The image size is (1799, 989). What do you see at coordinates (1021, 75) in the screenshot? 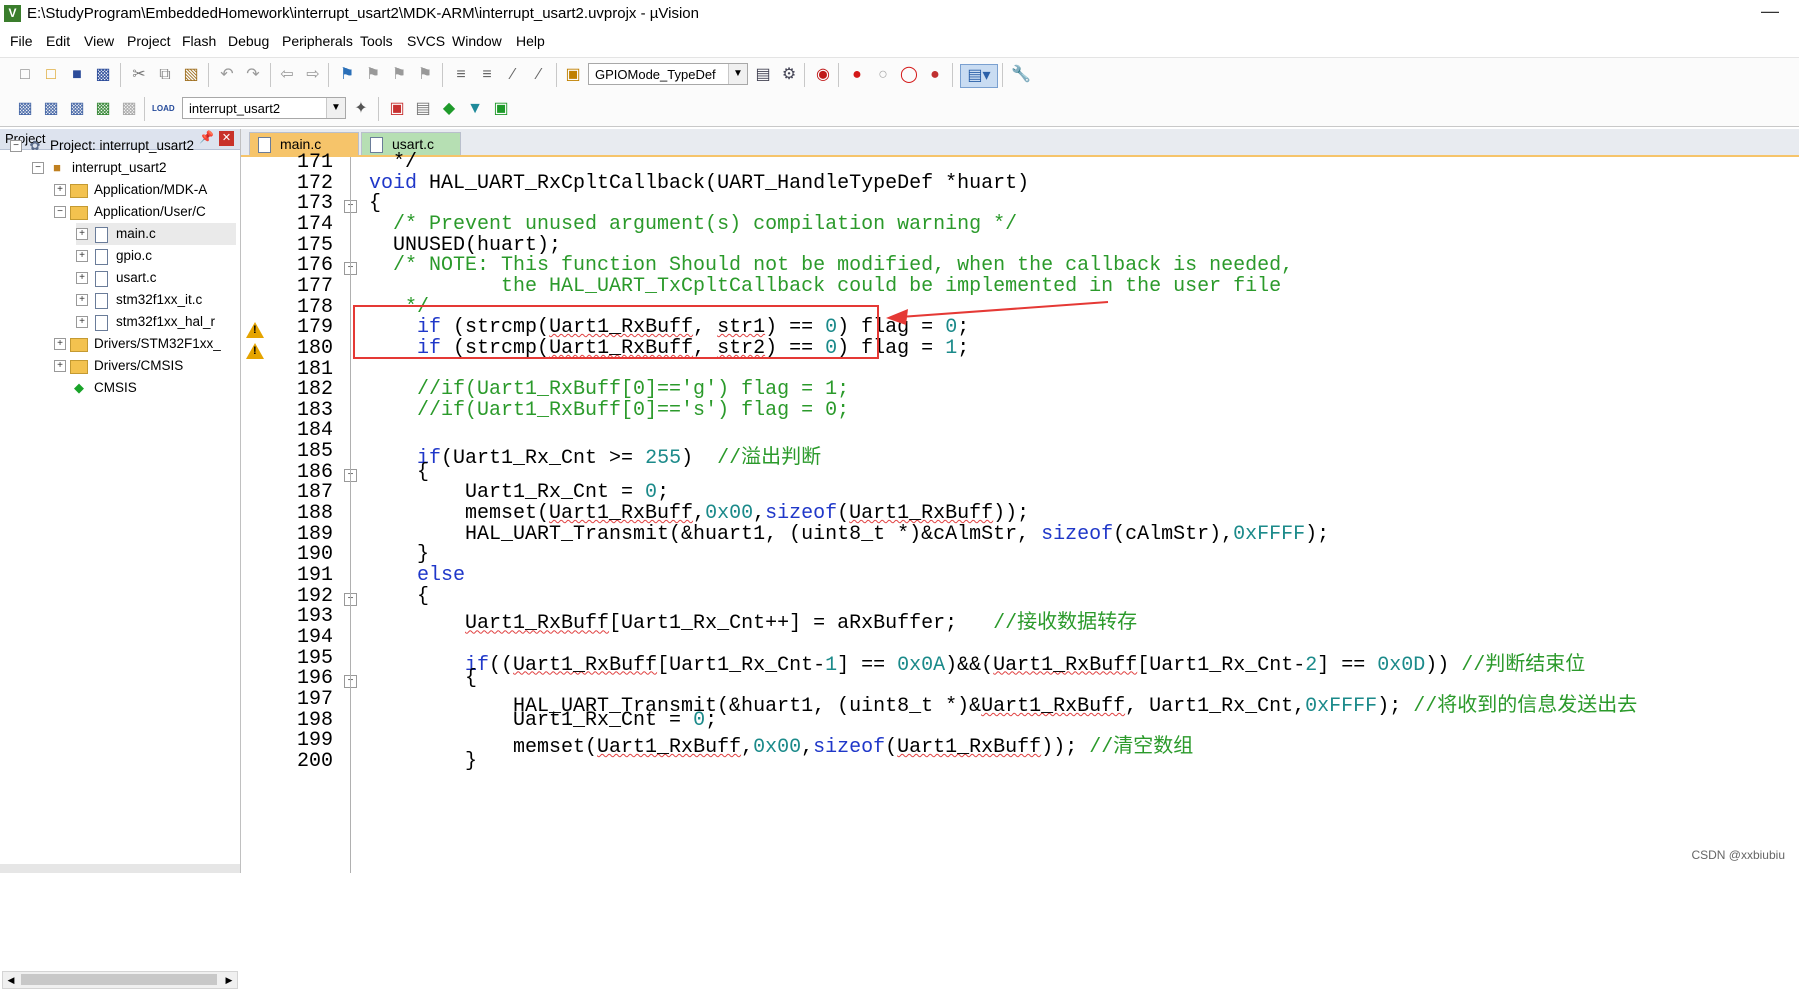
I see `configure-icon: 🔧` at bounding box center [1021, 75].